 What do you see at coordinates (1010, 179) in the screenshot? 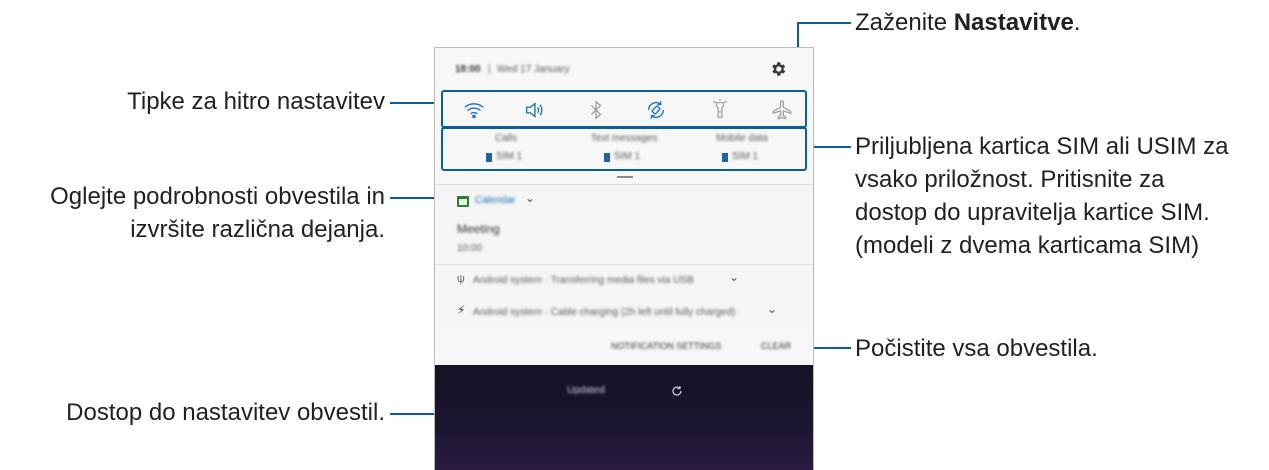
I see `sim-callout-line2: vsako priložnost. Pritisnite za` at bounding box center [1010, 179].